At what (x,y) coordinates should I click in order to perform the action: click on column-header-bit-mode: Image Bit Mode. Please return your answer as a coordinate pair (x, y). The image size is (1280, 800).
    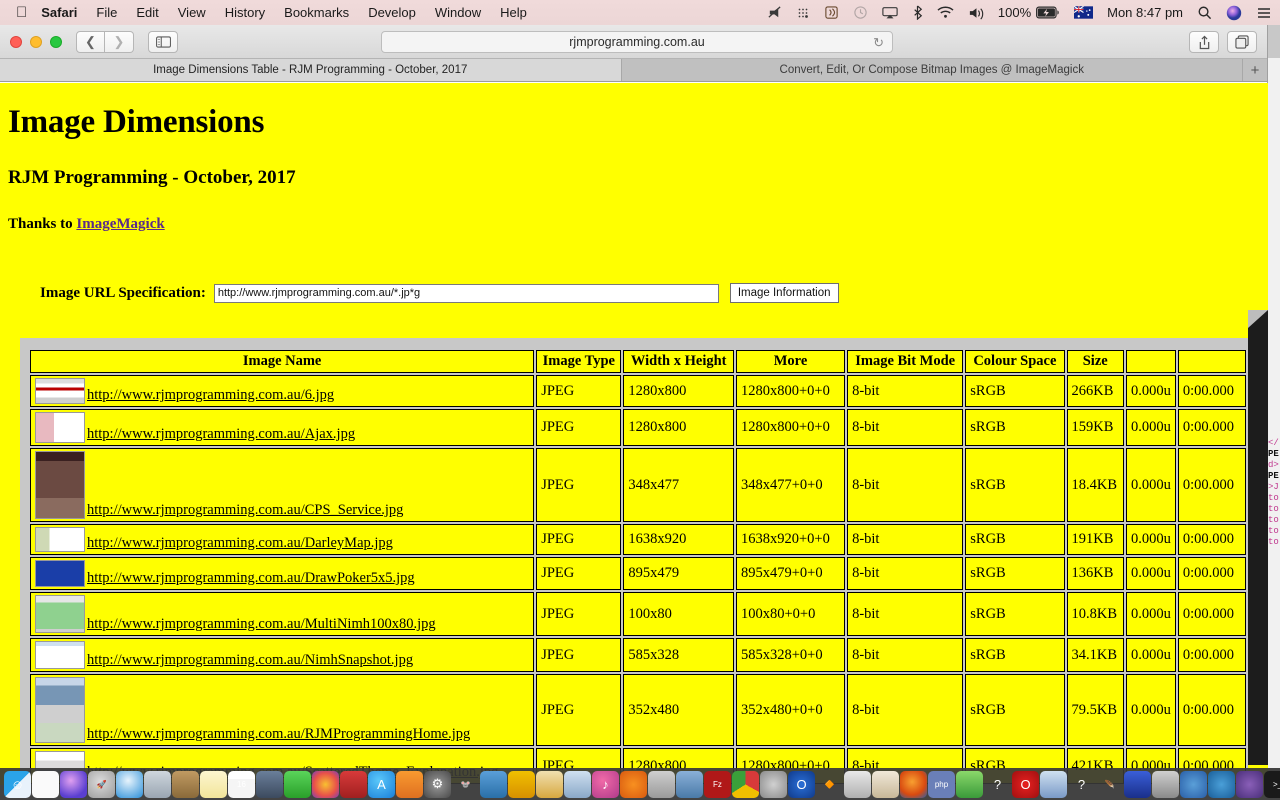
    Looking at the image, I should click on (905, 361).